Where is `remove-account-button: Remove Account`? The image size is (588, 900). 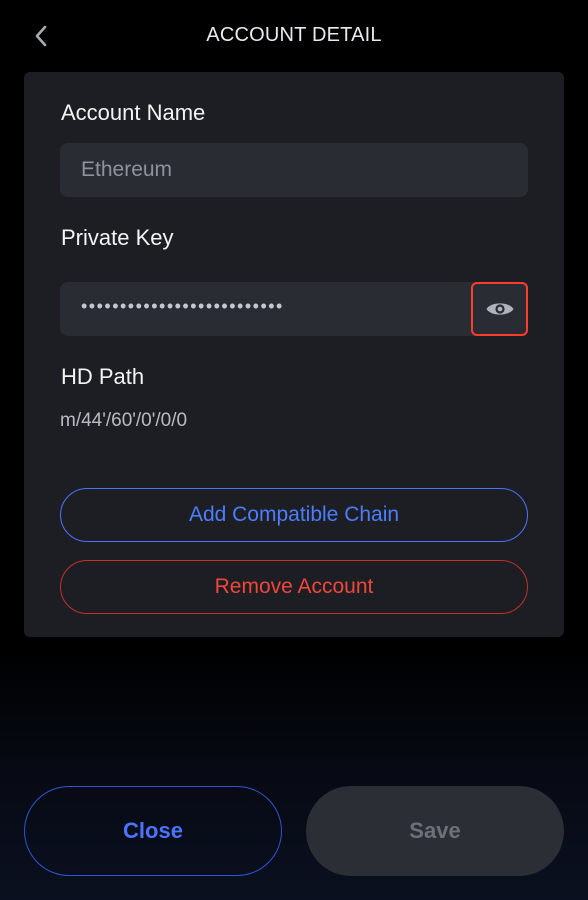
remove-account-button: Remove Account is located at coordinates (294, 587).